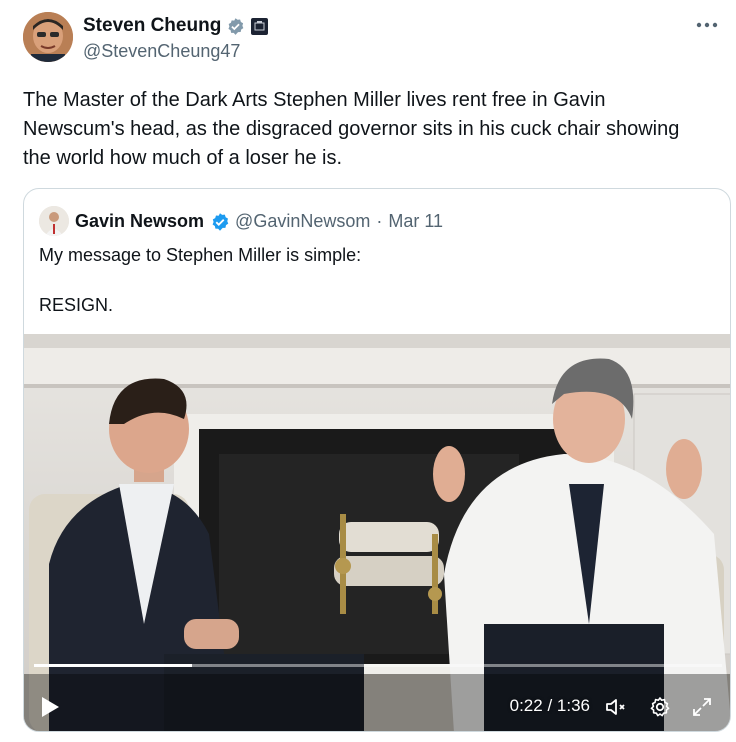 The height and width of the screenshot is (742, 736). What do you see at coordinates (702, 707) in the screenshot?
I see `fullscreen-icon` at bounding box center [702, 707].